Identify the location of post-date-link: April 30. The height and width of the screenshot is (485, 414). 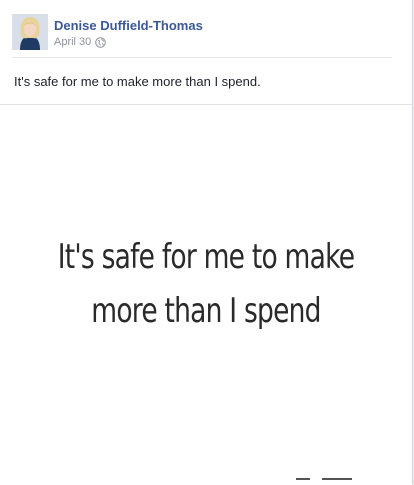
(72, 42).